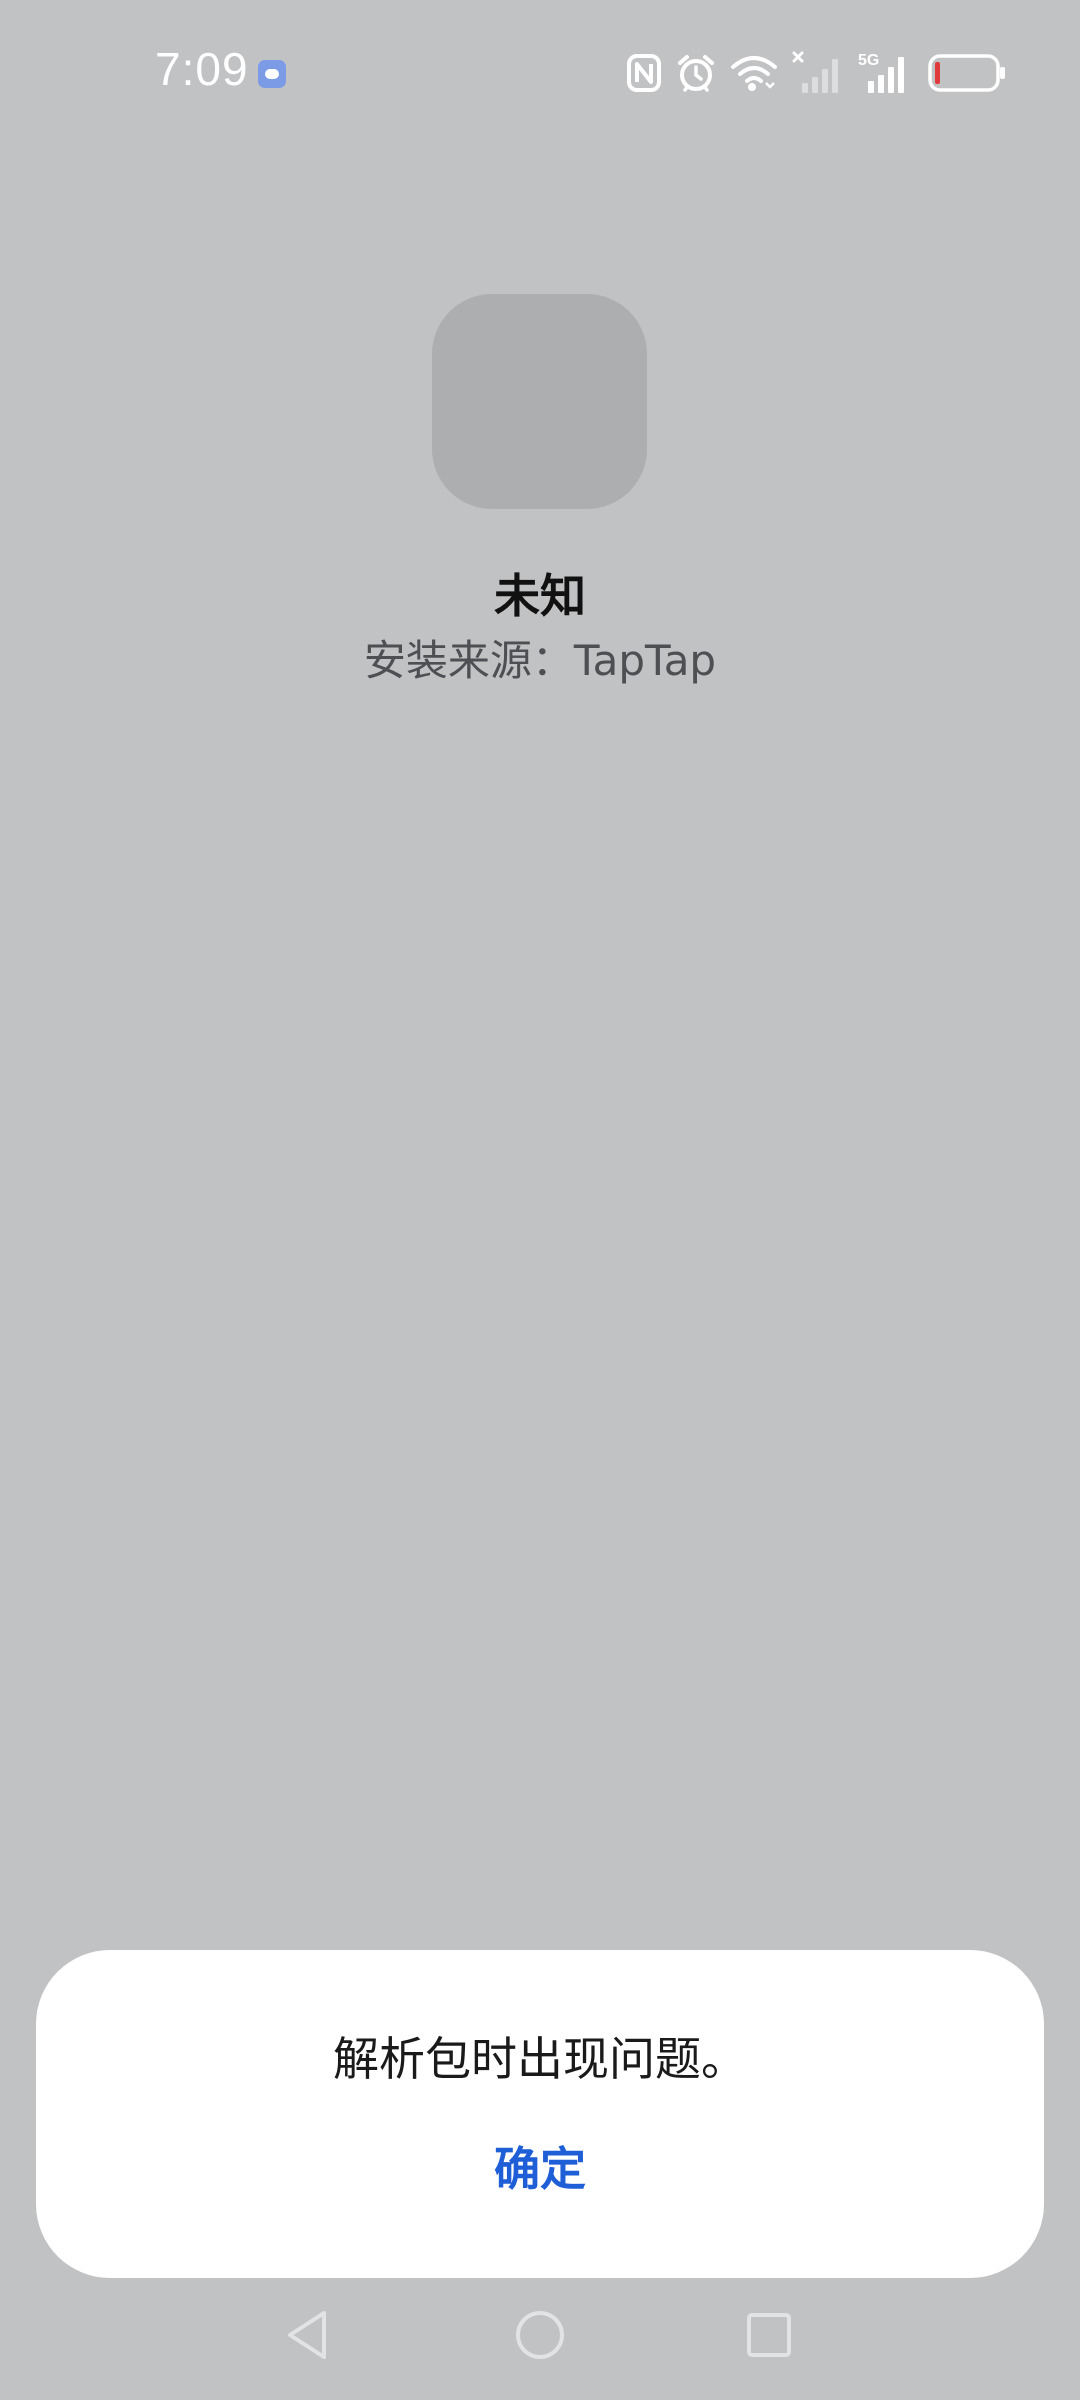 The width and height of the screenshot is (1080, 2400). What do you see at coordinates (539, 401) in the screenshot?
I see `app-icon-placeholder` at bounding box center [539, 401].